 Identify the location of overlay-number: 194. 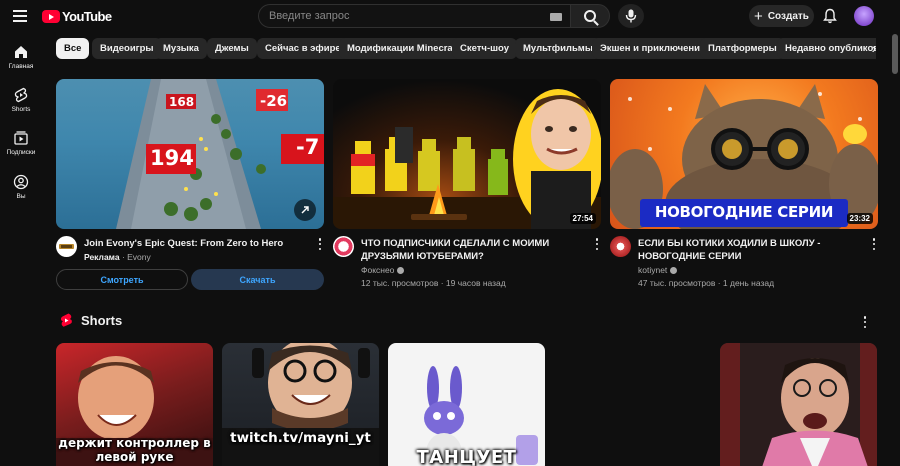
(172, 158).